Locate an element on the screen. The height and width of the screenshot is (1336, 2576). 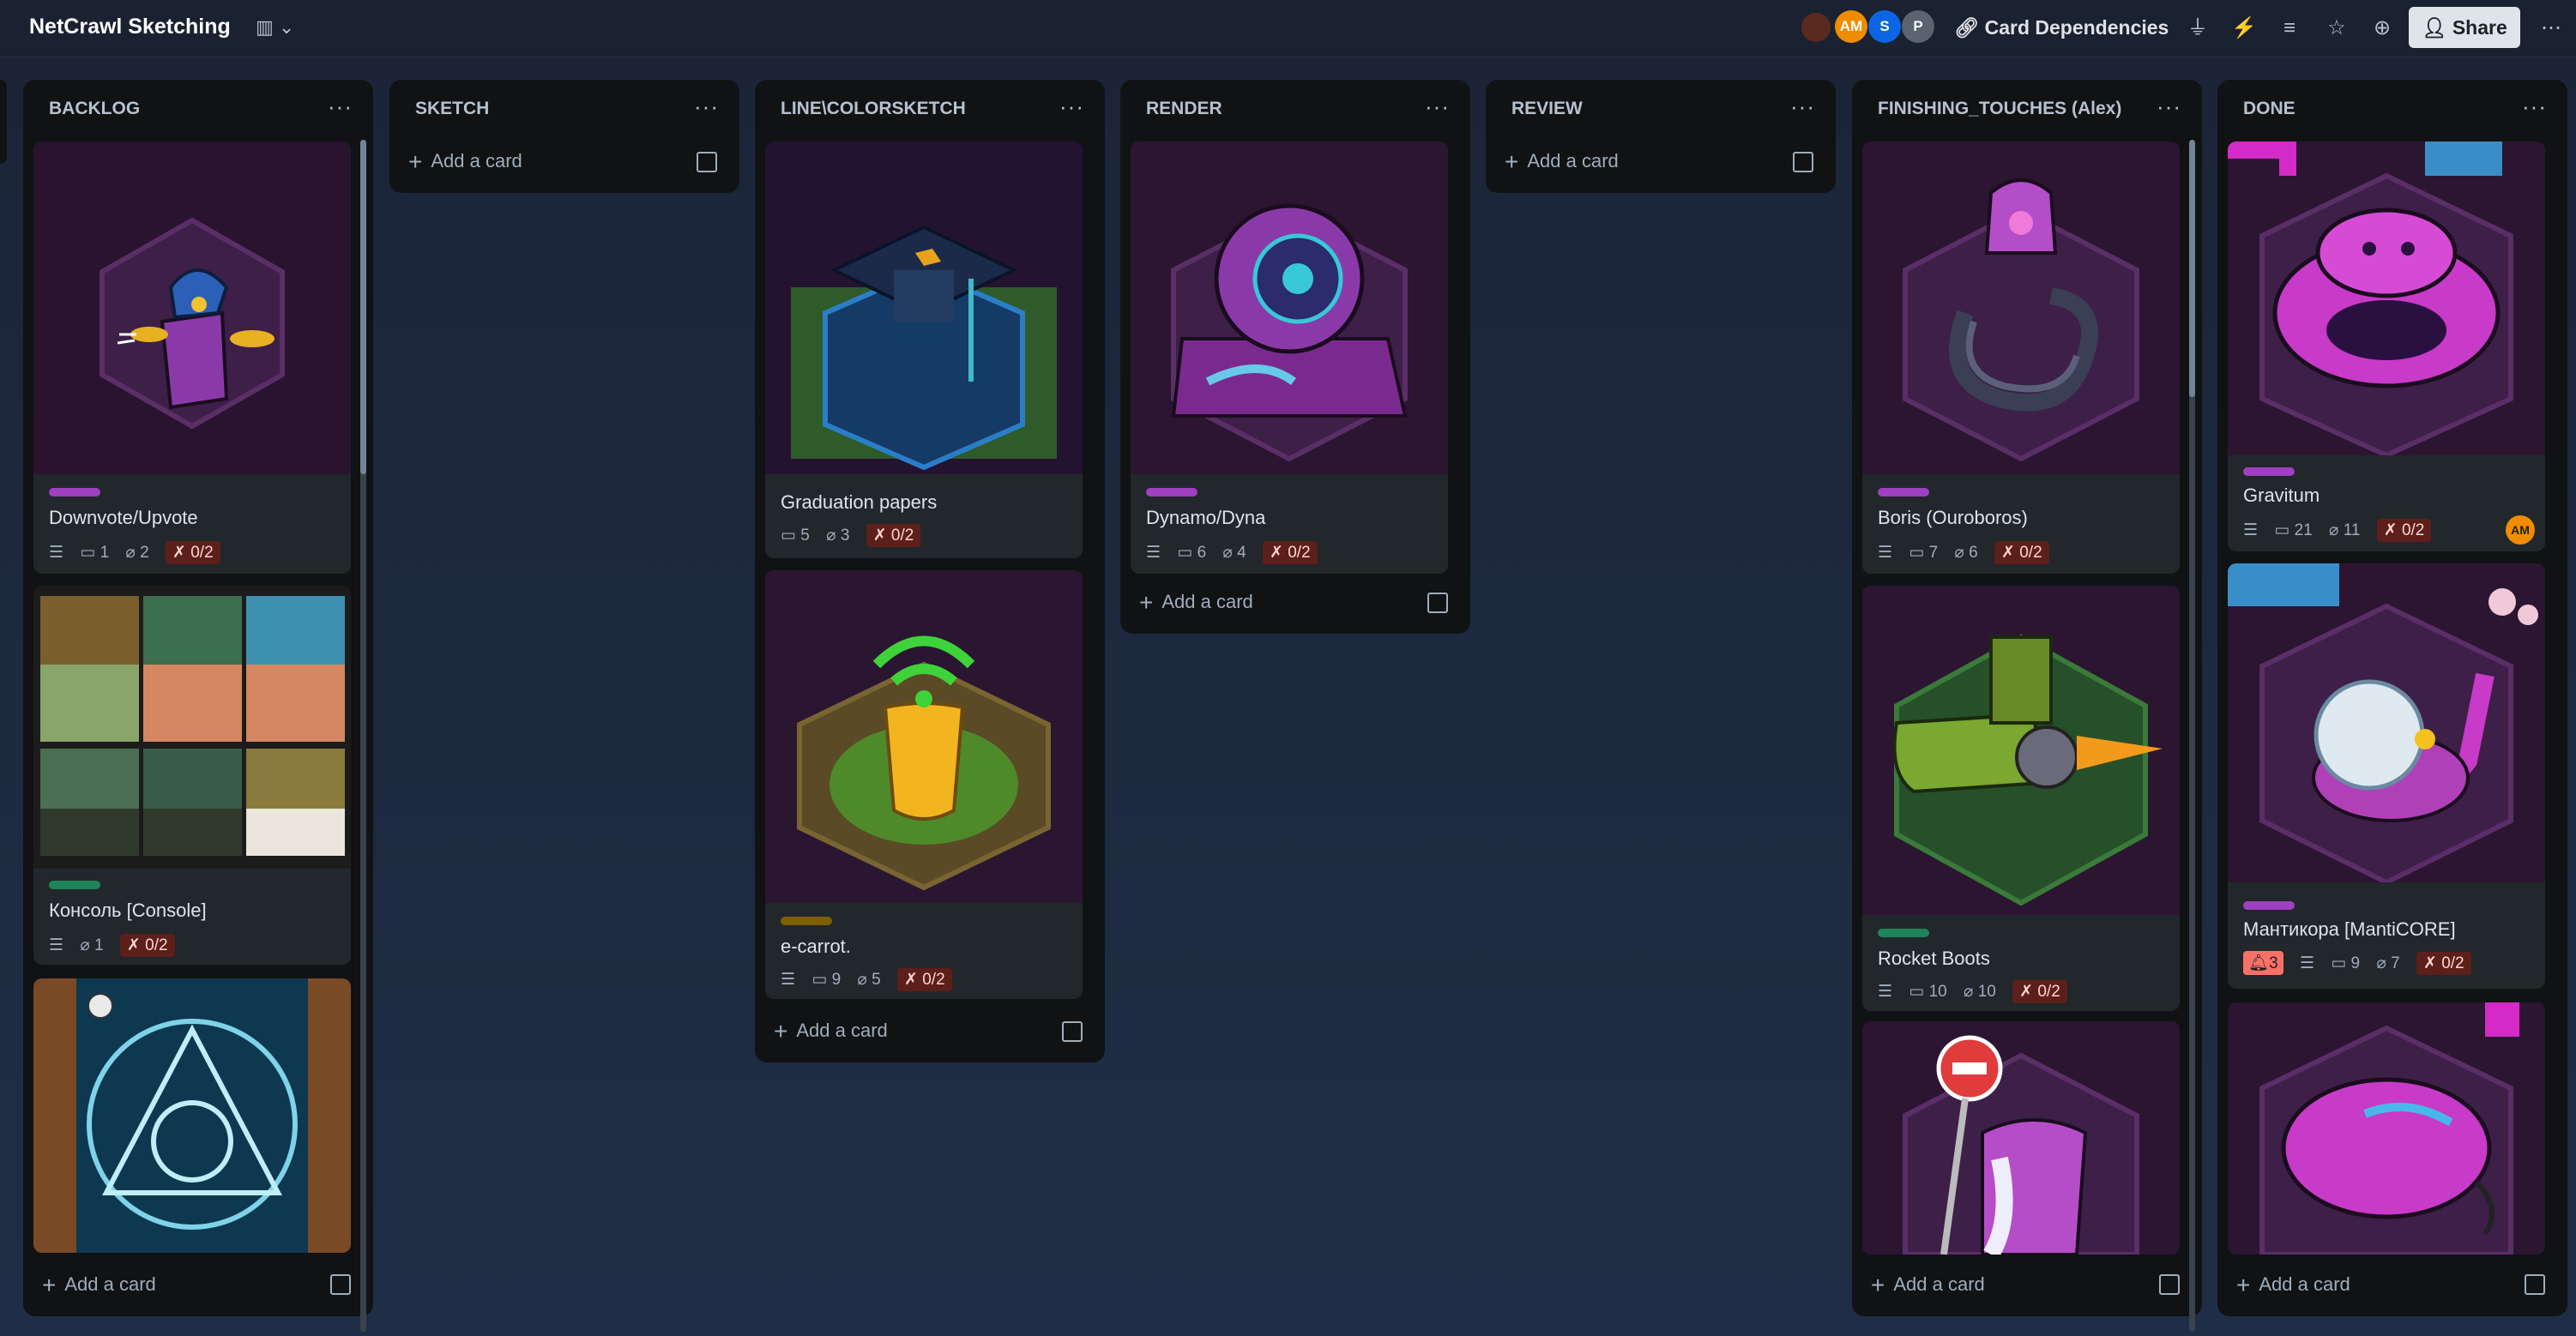
card: Rocket Boots ☰ ▭ 10 ⌀ 10 ✗ 0/2 is located at coordinates (2021, 798).